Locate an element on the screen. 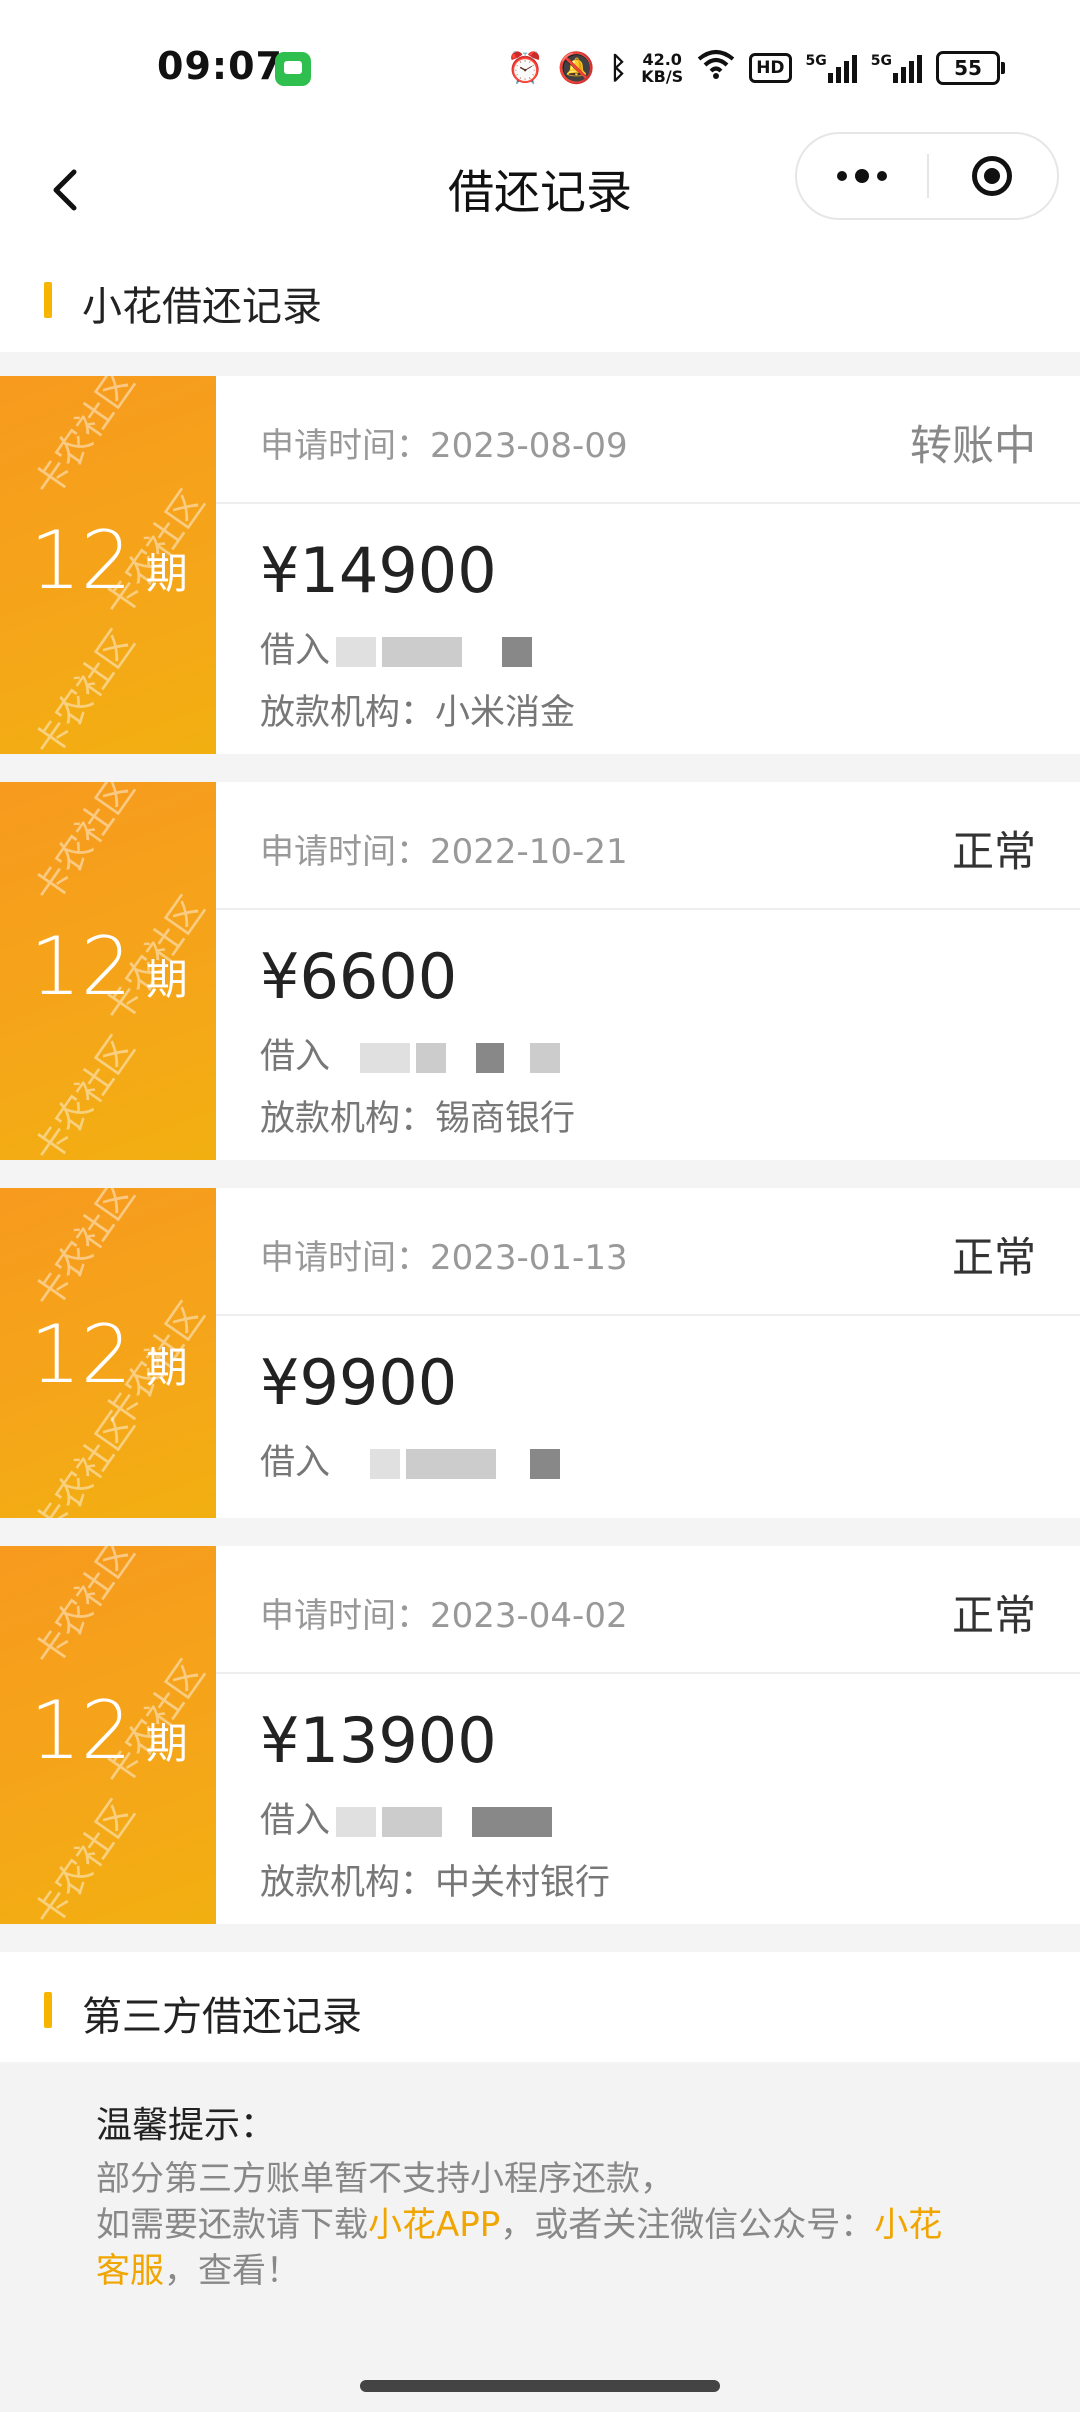 The image size is (1080, 2412). hd-icon: HD is located at coordinates (770, 68).